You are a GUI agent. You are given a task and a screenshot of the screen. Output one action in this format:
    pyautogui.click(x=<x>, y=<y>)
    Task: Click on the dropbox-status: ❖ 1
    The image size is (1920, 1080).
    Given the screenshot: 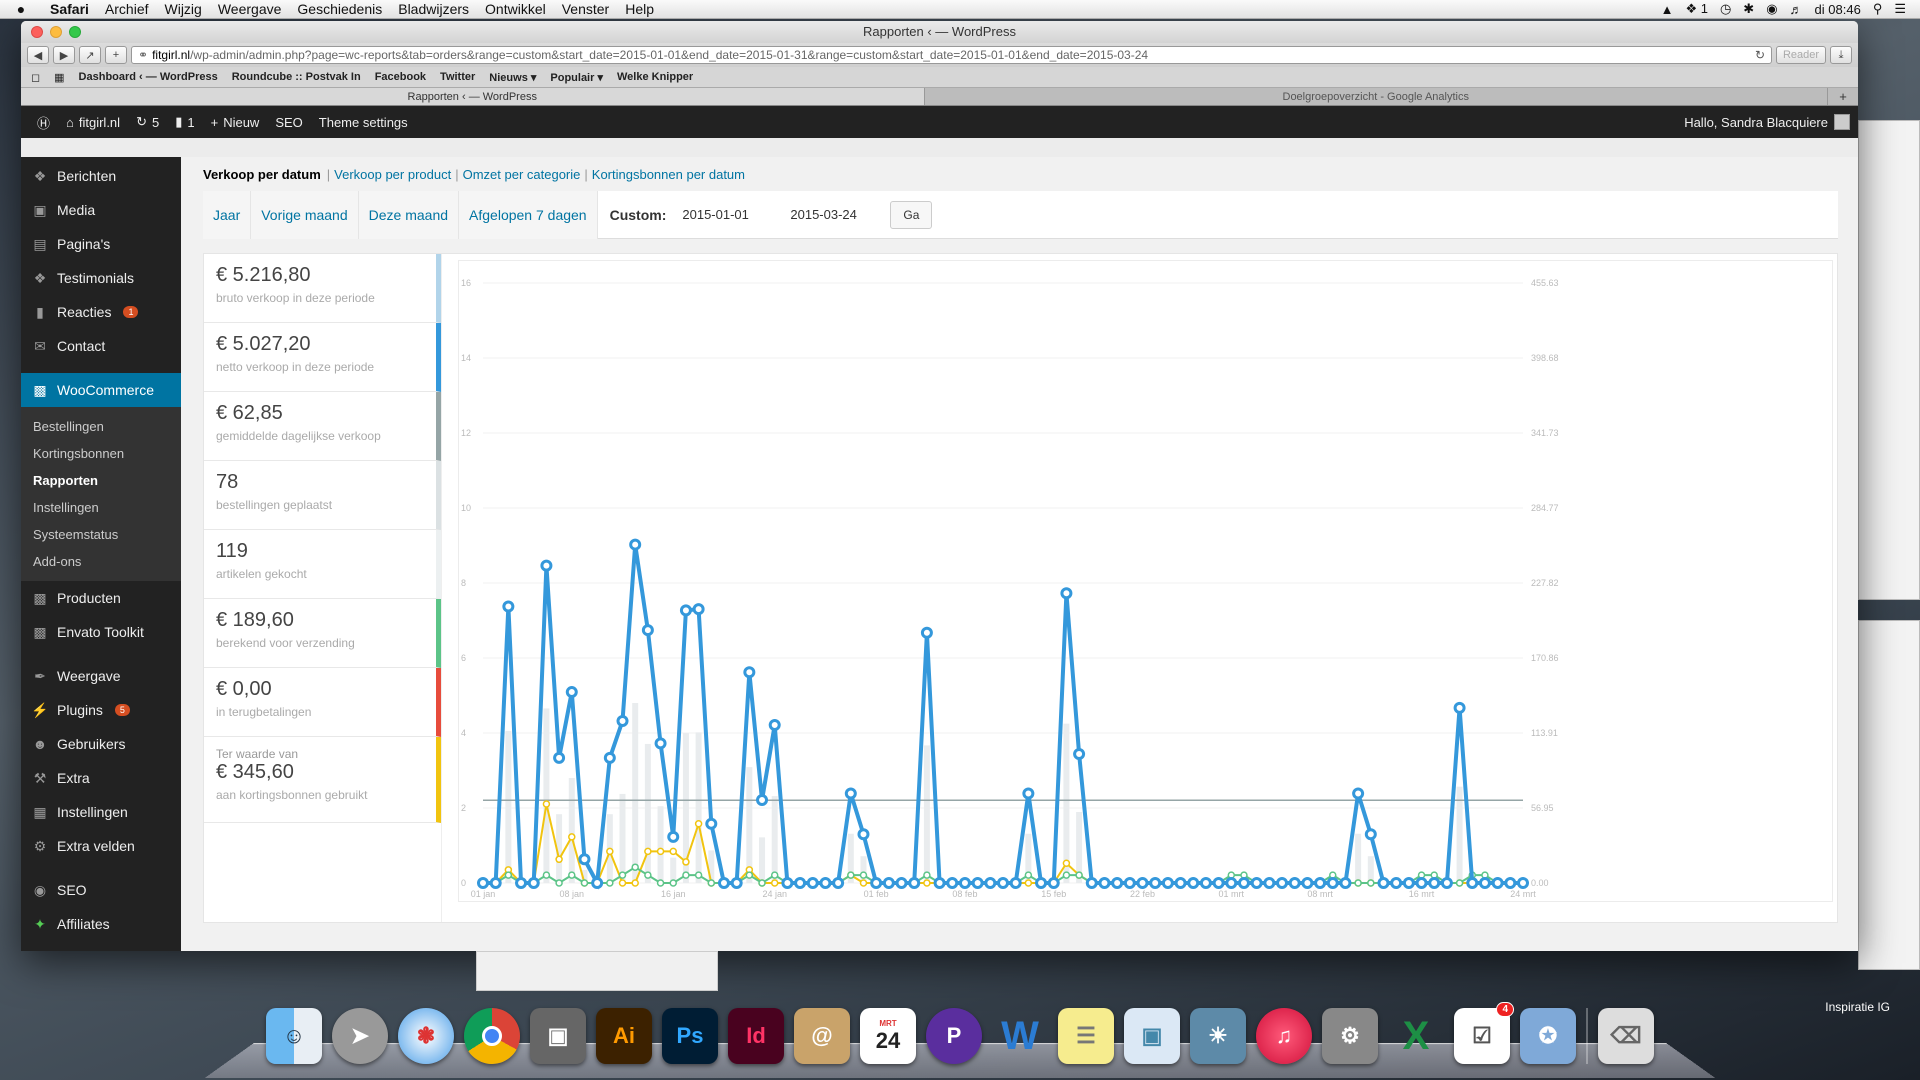 What is the action you would take?
    pyautogui.click(x=1696, y=9)
    